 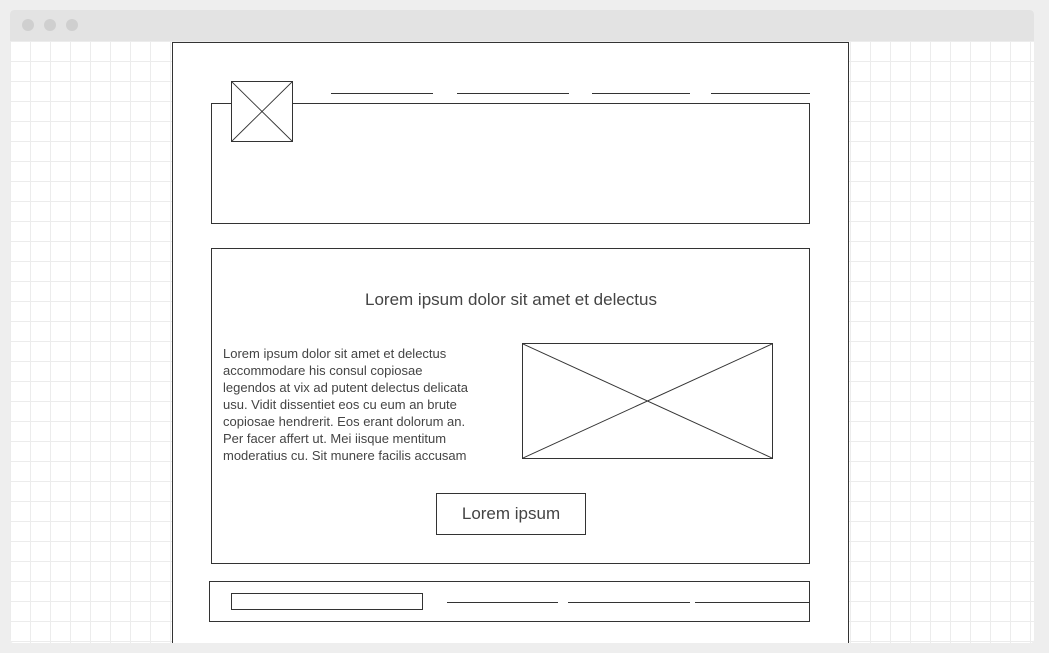 What do you see at coordinates (327, 601) in the screenshot?
I see `footer-input-field` at bounding box center [327, 601].